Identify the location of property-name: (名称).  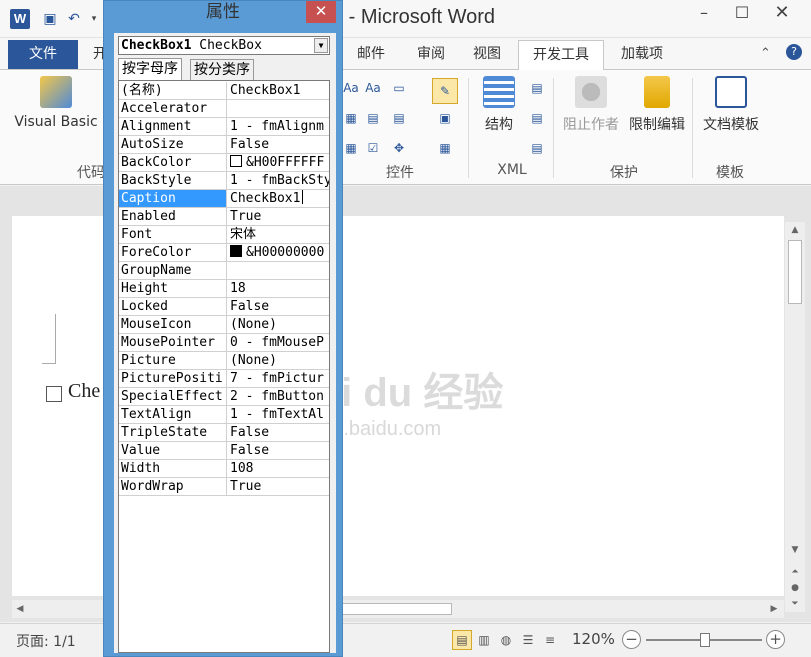
(173, 90).